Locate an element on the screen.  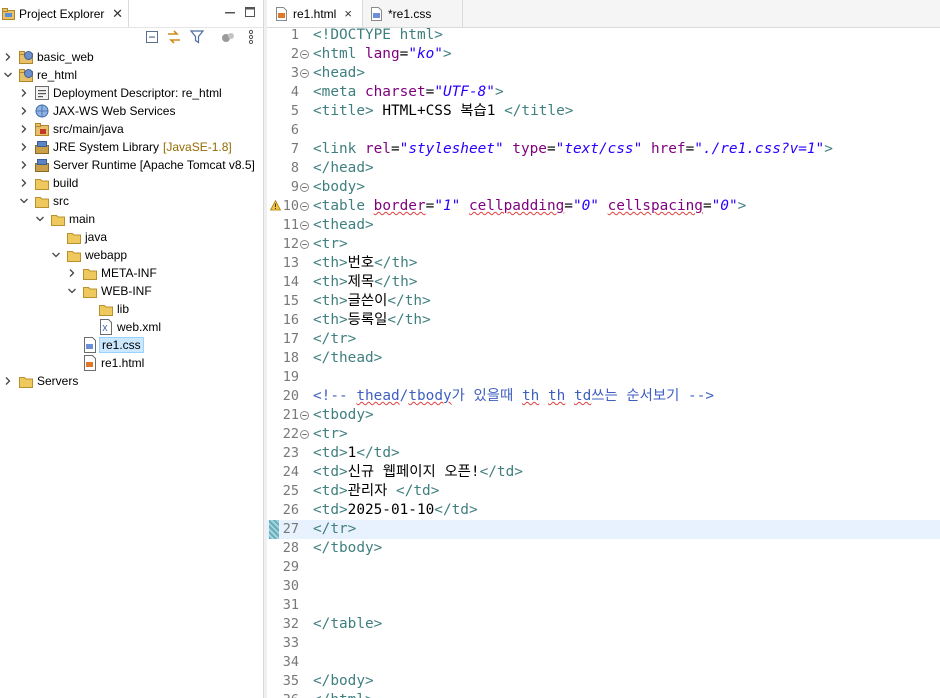
tree-item-web-xml: Xweb.xml is located at coordinates (121, 327).